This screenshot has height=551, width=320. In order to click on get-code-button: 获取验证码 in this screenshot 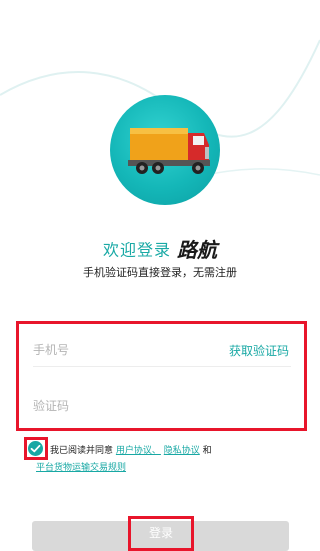, I will do `click(259, 350)`.